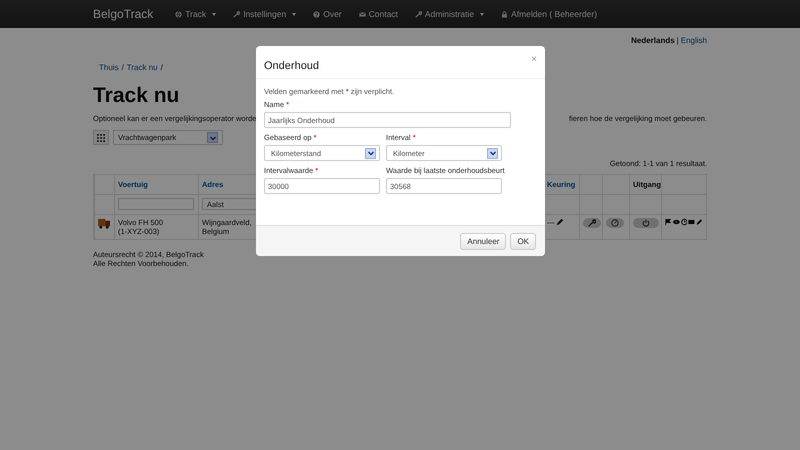 This screenshot has height=450, width=800. I want to click on power-button, so click(646, 223).